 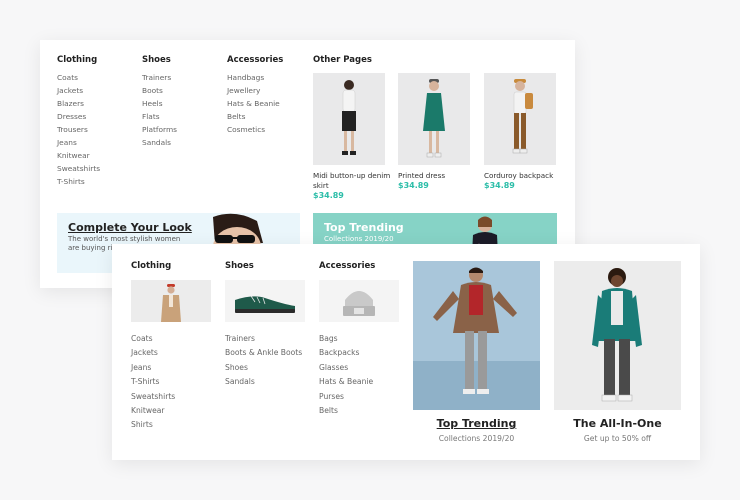 What do you see at coordinates (265, 301) in the screenshot?
I see `category-image-shoes` at bounding box center [265, 301].